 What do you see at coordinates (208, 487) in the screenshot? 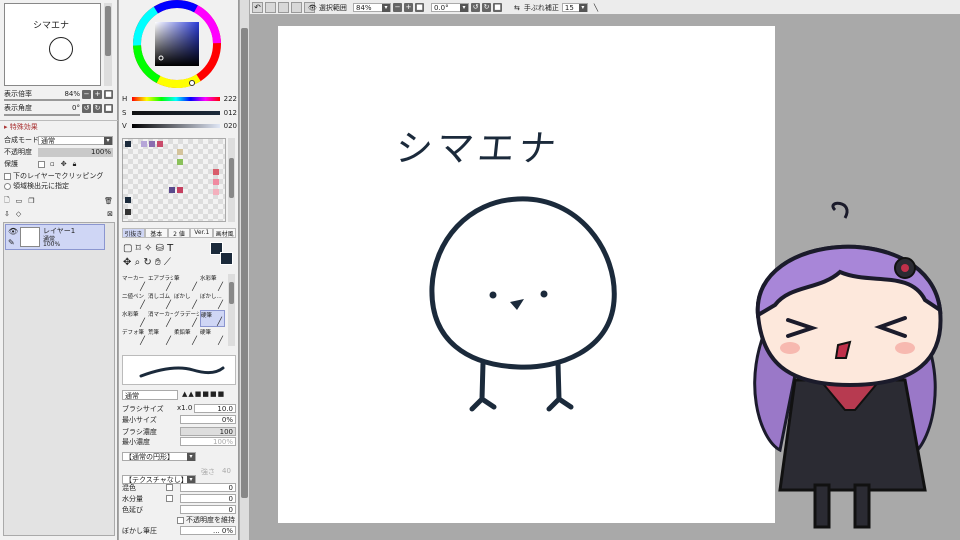
I see `mix-value: 0` at bounding box center [208, 487].